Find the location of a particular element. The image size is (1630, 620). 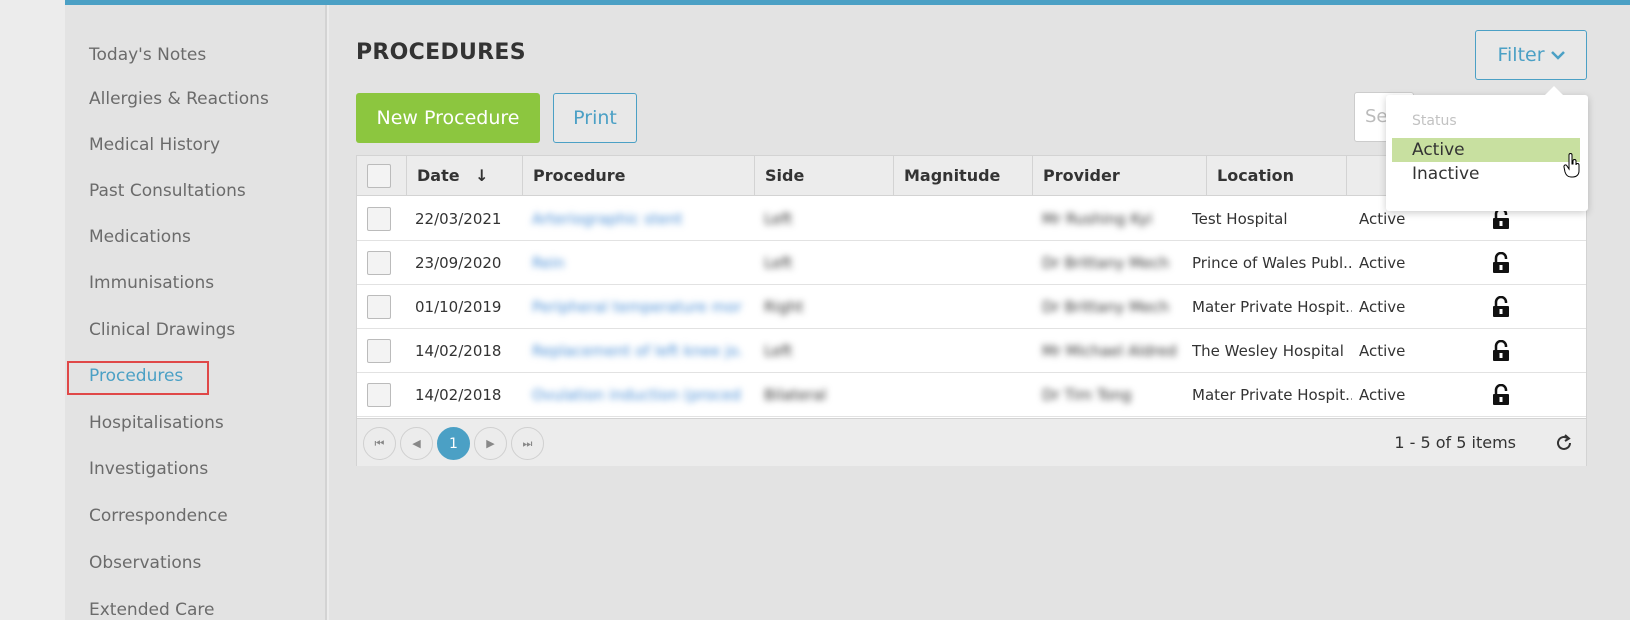

select-all-checkbox is located at coordinates (379, 176).